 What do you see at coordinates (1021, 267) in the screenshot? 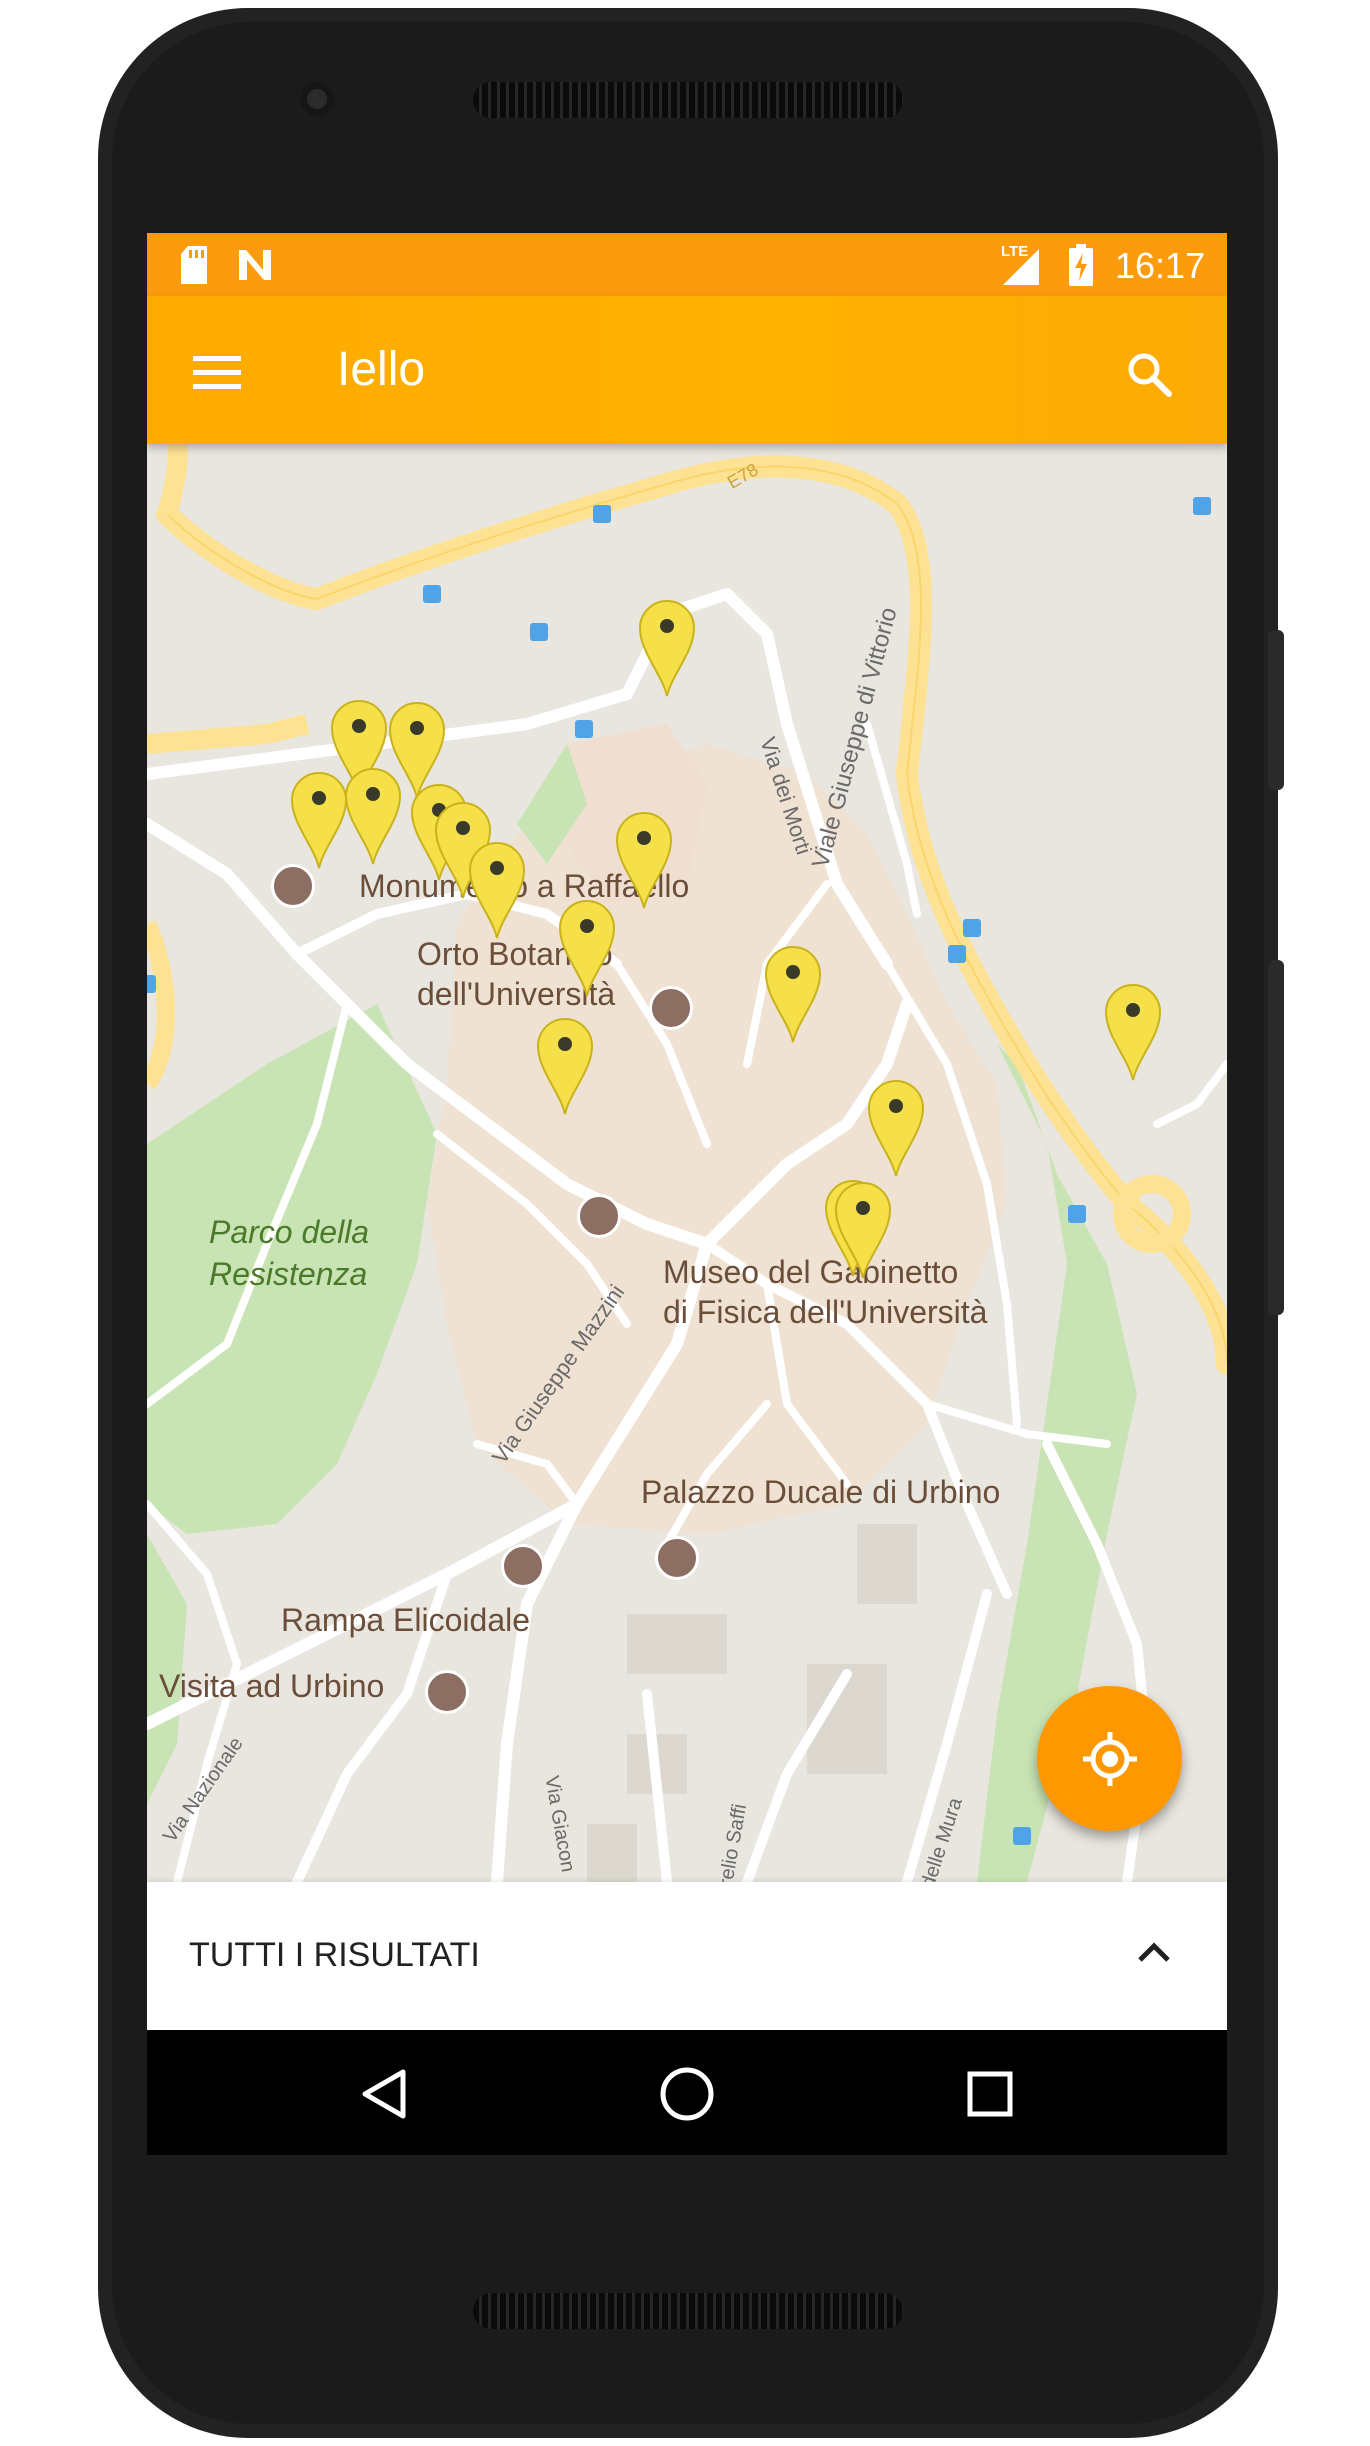
I see `signal-icon` at bounding box center [1021, 267].